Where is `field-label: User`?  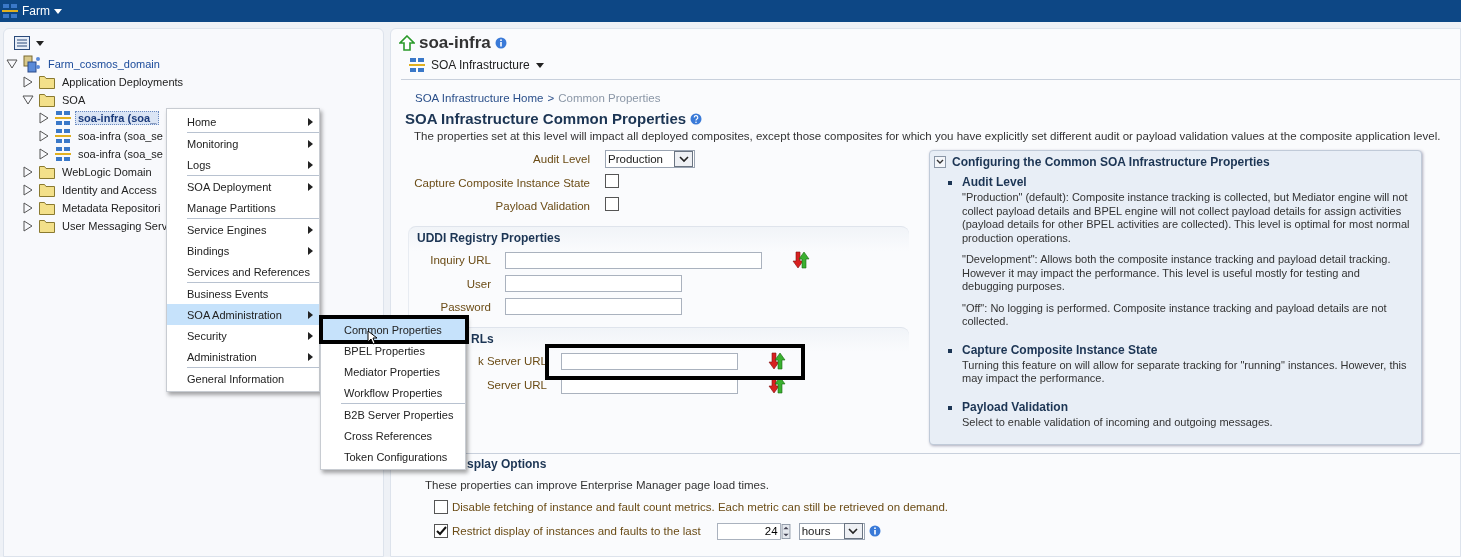 field-label: User is located at coordinates (478, 283).